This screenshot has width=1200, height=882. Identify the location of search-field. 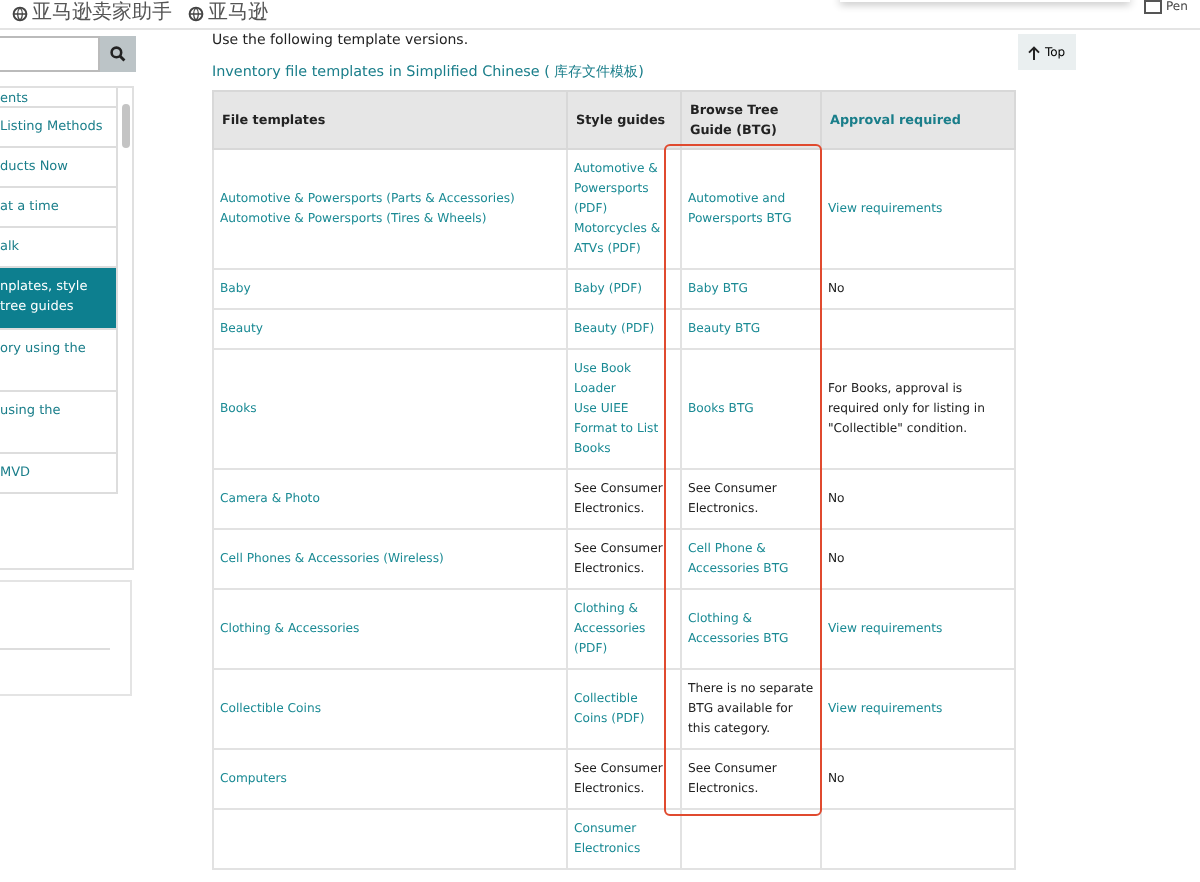
(50, 54).